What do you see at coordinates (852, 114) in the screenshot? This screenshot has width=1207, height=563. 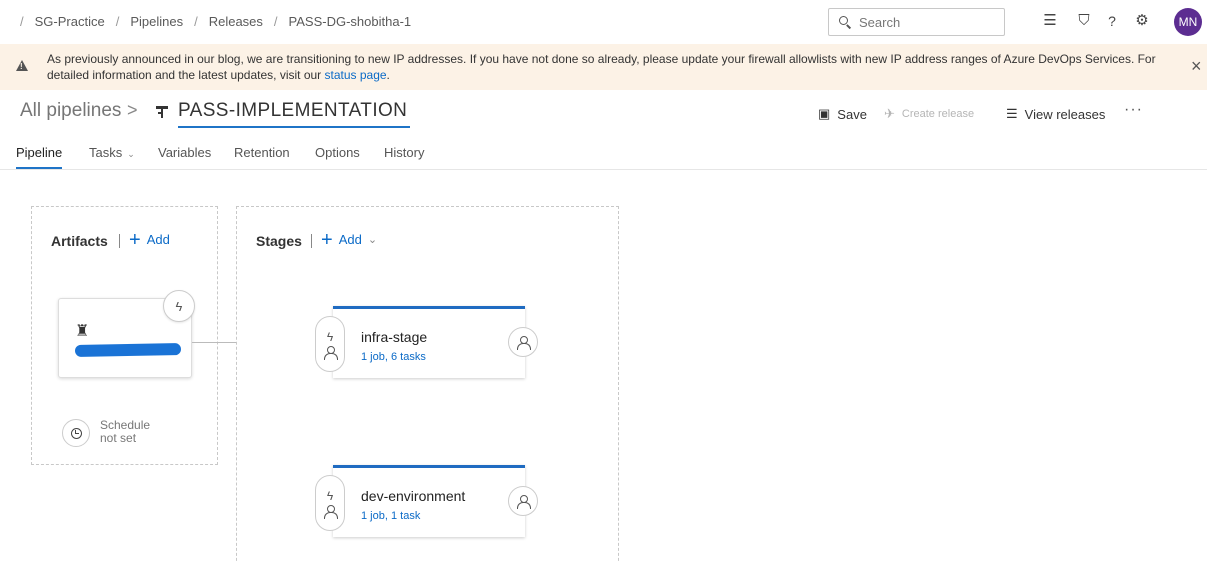 I see `save-label: Save` at bounding box center [852, 114].